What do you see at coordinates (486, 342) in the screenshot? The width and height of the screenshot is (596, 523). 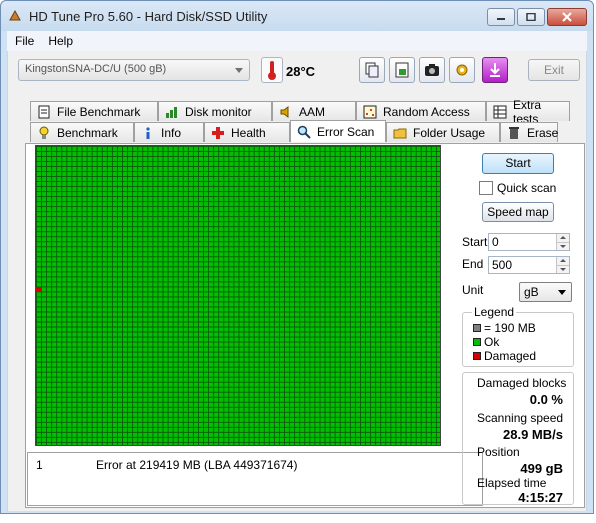 I see `legend-ok: Ok` at bounding box center [486, 342].